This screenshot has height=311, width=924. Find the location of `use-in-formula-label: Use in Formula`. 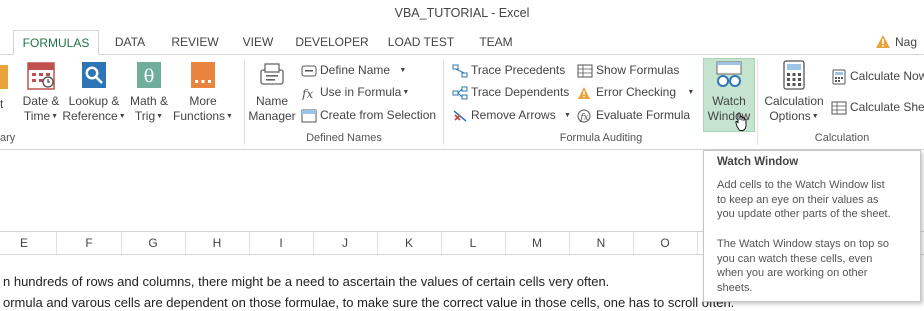

use-in-formula-label: Use in Formula is located at coordinates (361, 92).